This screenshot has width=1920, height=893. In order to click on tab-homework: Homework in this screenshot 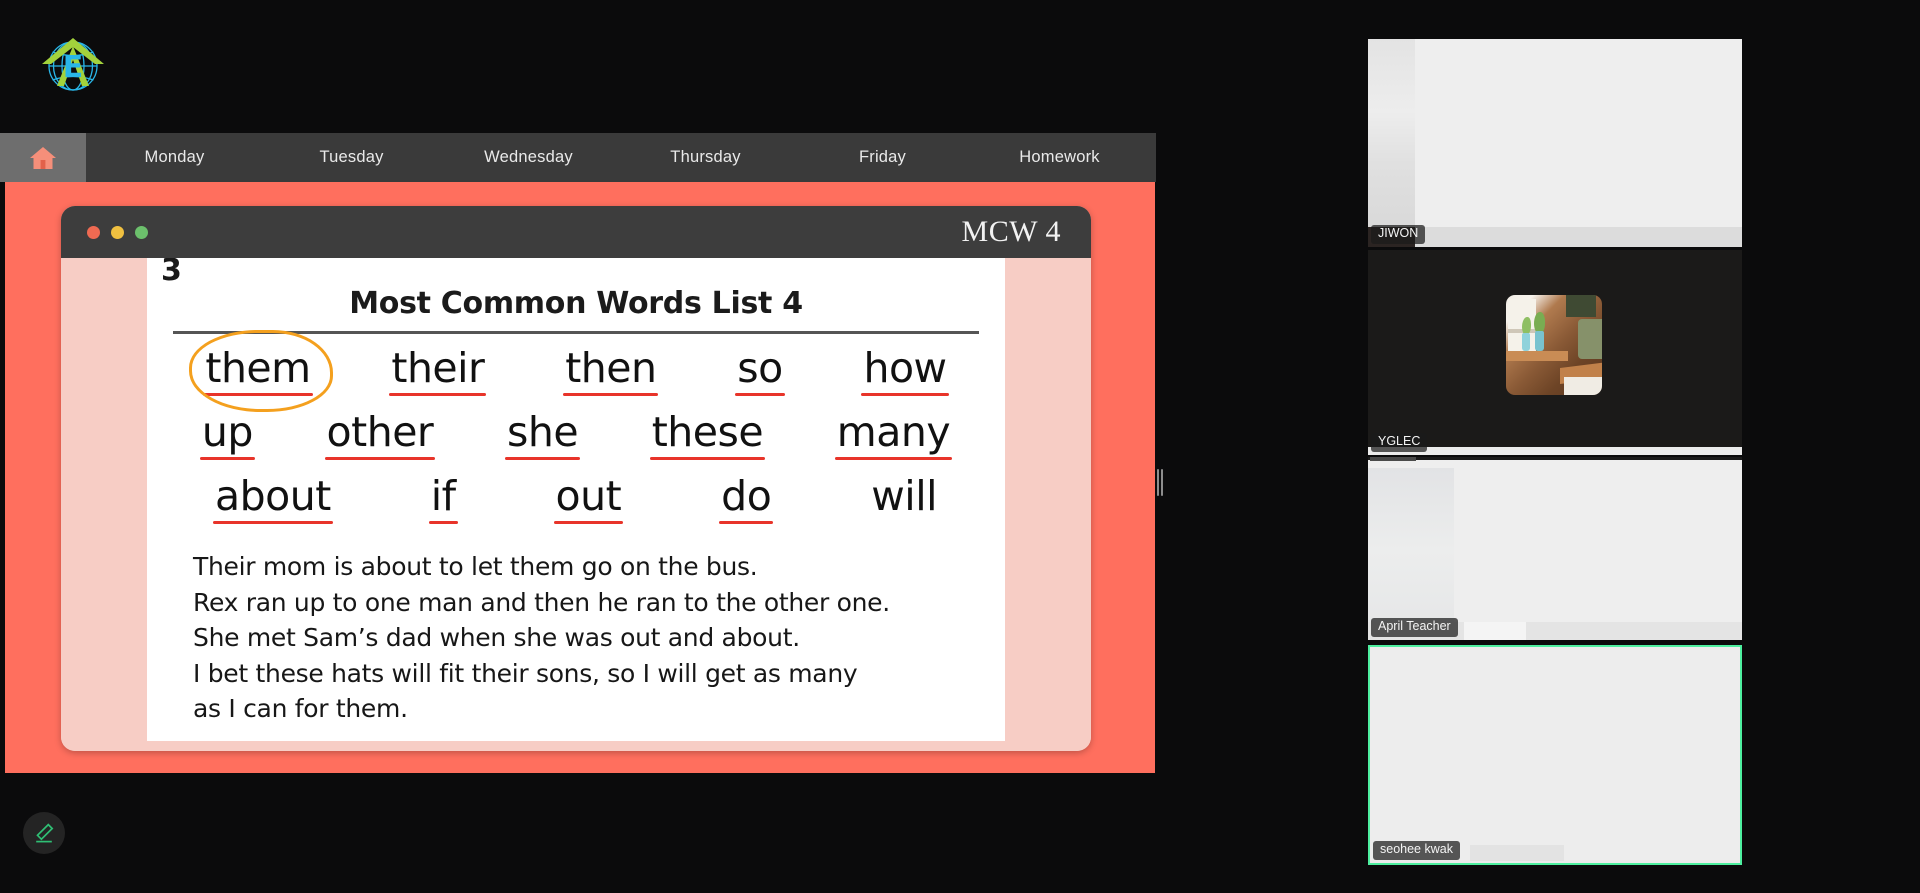, I will do `click(1059, 157)`.